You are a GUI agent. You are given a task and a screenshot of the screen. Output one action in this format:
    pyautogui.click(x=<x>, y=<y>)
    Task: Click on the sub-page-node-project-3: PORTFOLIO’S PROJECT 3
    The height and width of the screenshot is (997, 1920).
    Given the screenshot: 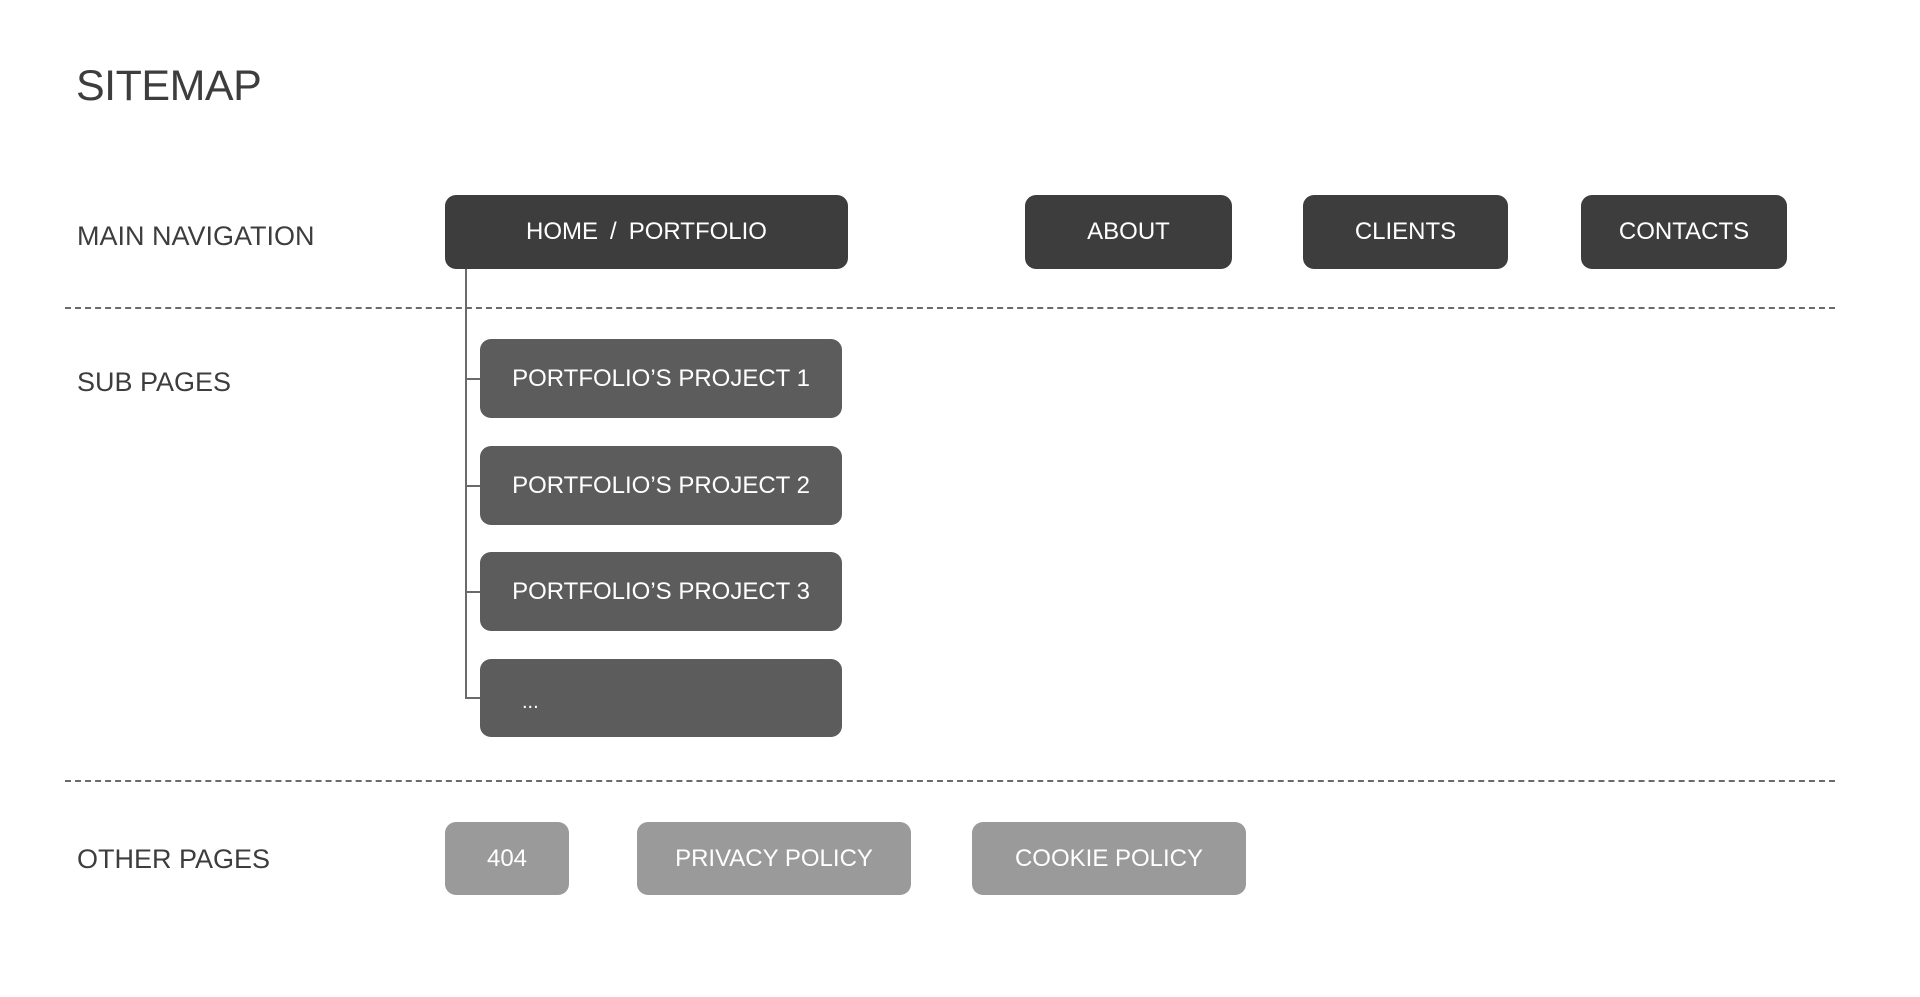 What is the action you would take?
    pyautogui.click(x=661, y=591)
    